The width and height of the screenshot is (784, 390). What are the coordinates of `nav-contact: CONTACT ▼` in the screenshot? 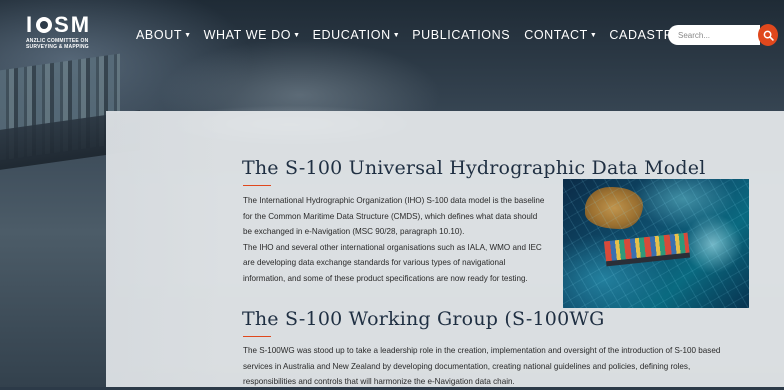 It's located at (561, 35).